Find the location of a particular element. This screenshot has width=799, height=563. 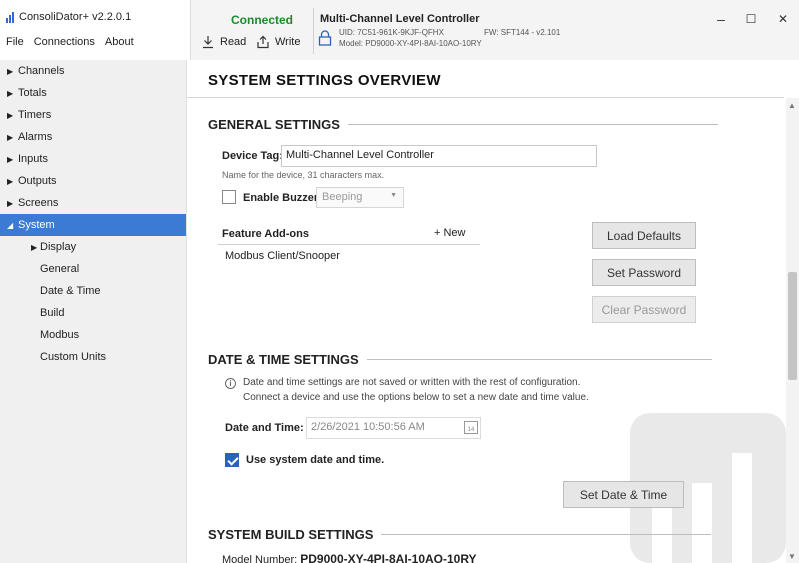

device-firmware: FW: SFT144 - v2.101 is located at coordinates (522, 32).